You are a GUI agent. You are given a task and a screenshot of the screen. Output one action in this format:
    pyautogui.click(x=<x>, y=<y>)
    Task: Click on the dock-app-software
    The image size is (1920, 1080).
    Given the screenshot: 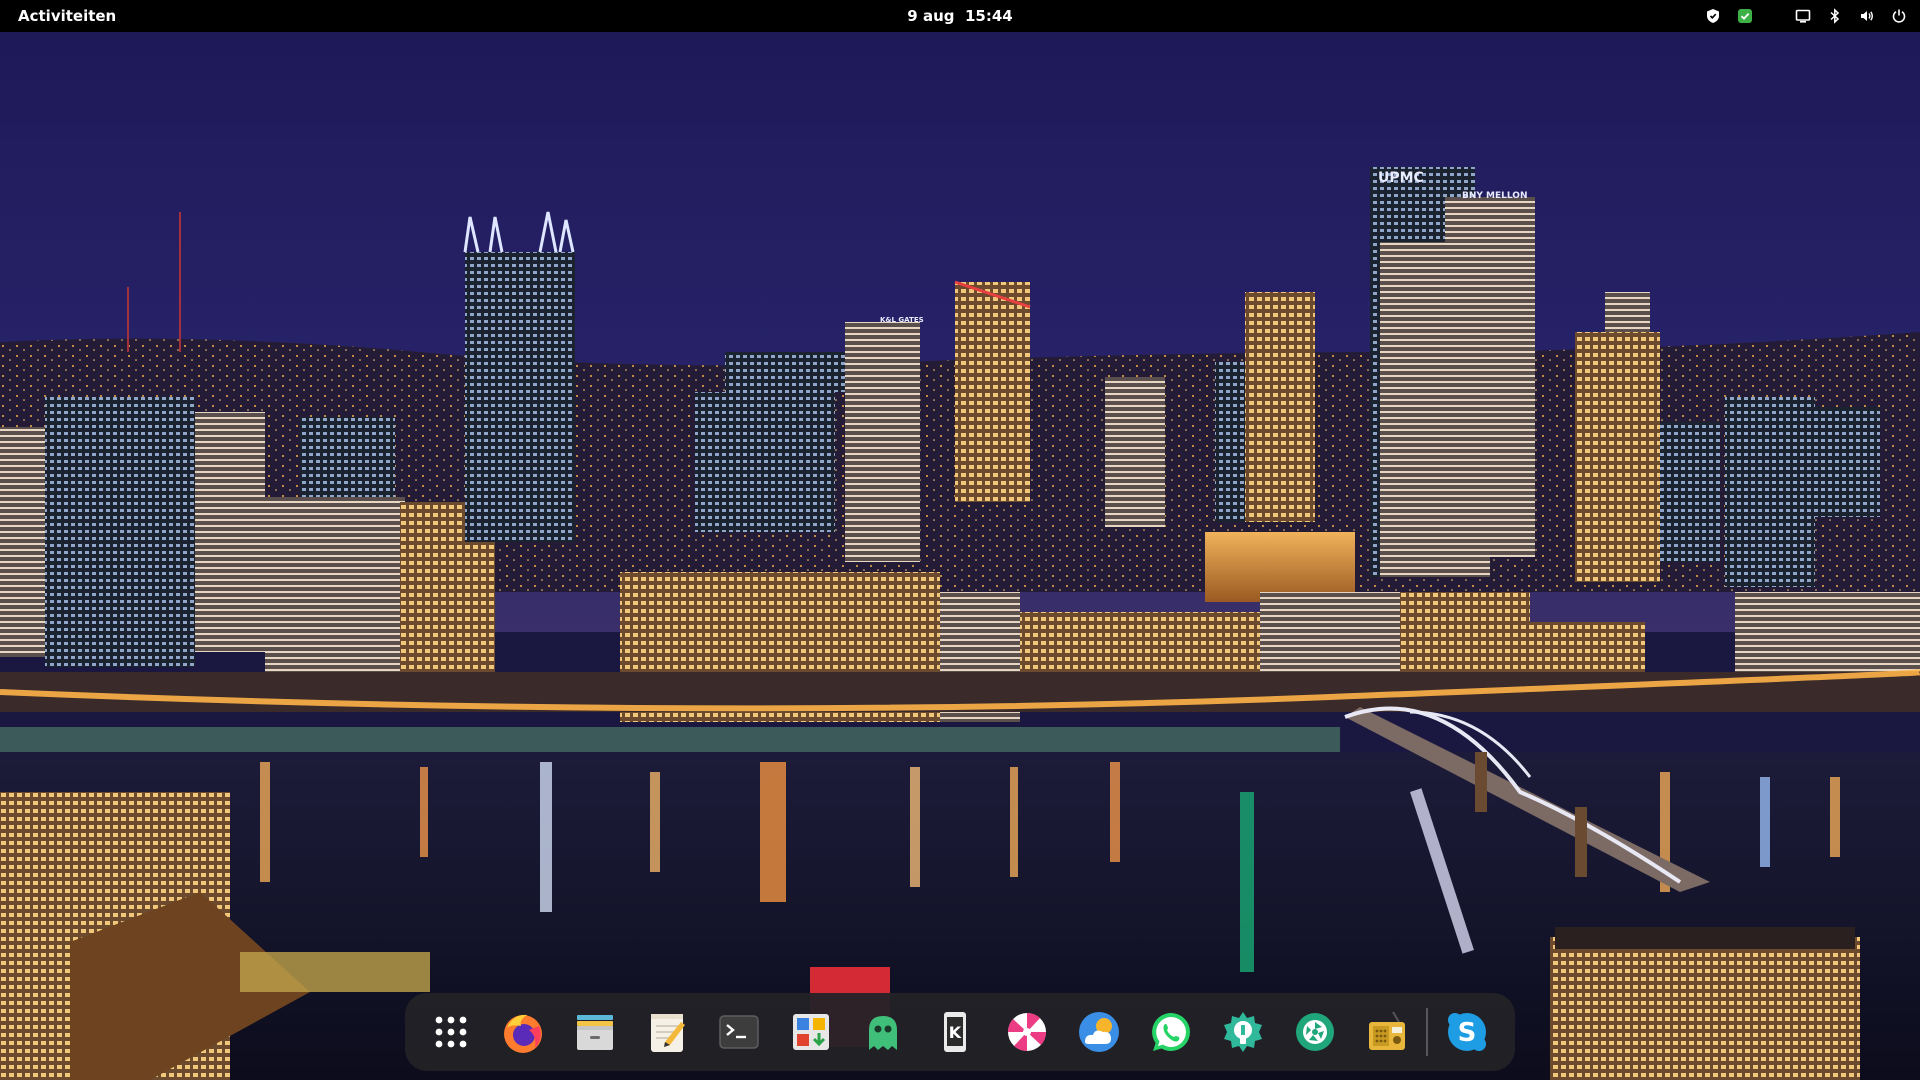 What is the action you would take?
    pyautogui.click(x=811, y=1032)
    